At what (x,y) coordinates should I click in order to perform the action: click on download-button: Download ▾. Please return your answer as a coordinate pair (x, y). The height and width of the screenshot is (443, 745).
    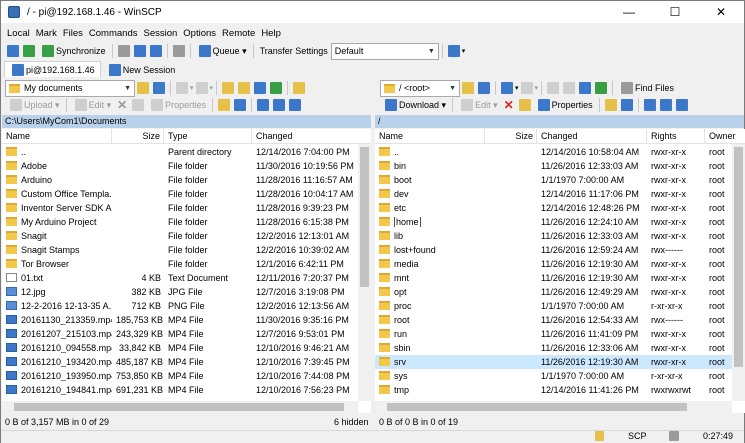
    Looking at the image, I should click on (414, 105).